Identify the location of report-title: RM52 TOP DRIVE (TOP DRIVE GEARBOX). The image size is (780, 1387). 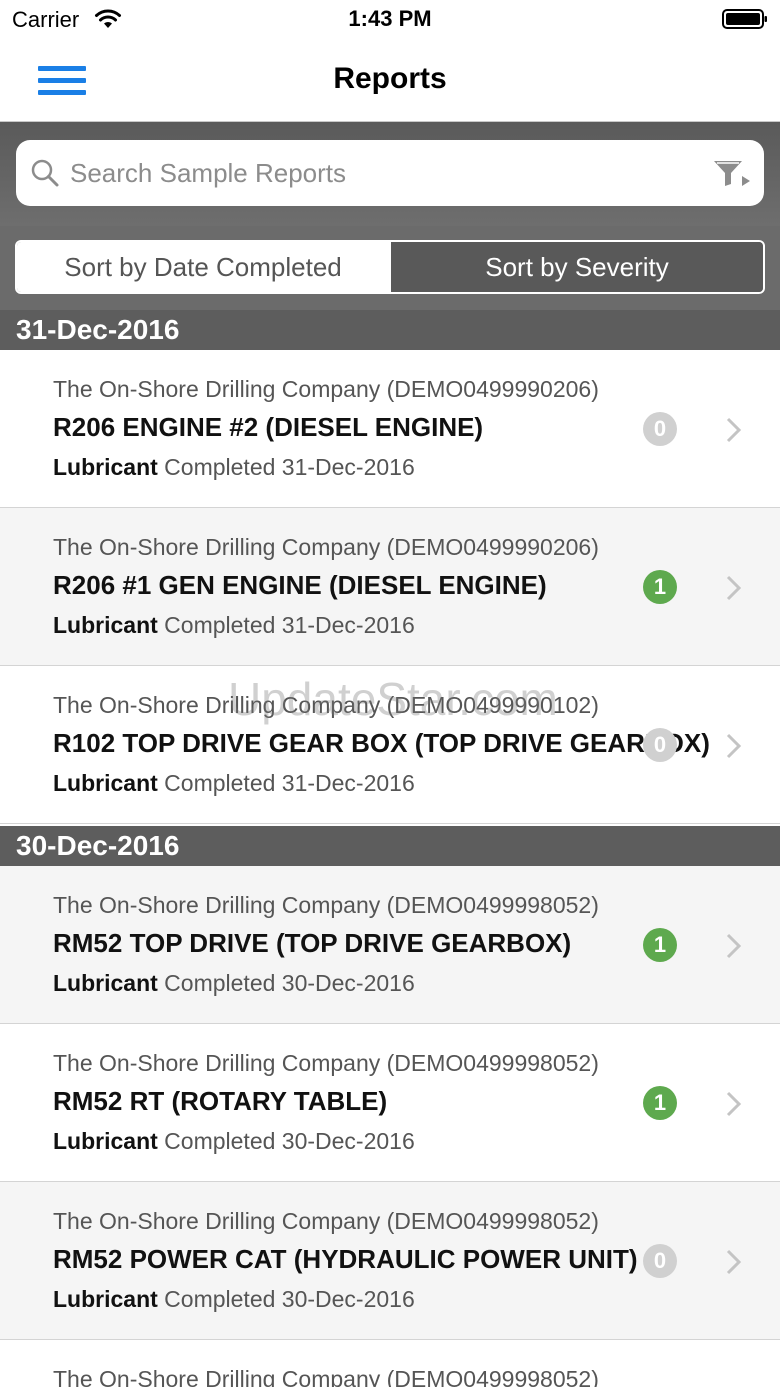
(312, 943).